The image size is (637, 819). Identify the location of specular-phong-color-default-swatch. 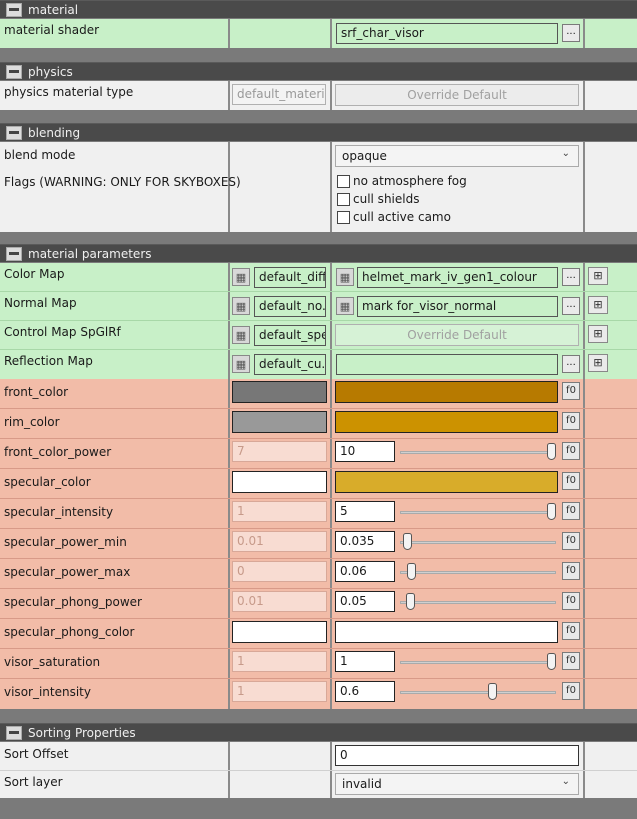
(279, 632).